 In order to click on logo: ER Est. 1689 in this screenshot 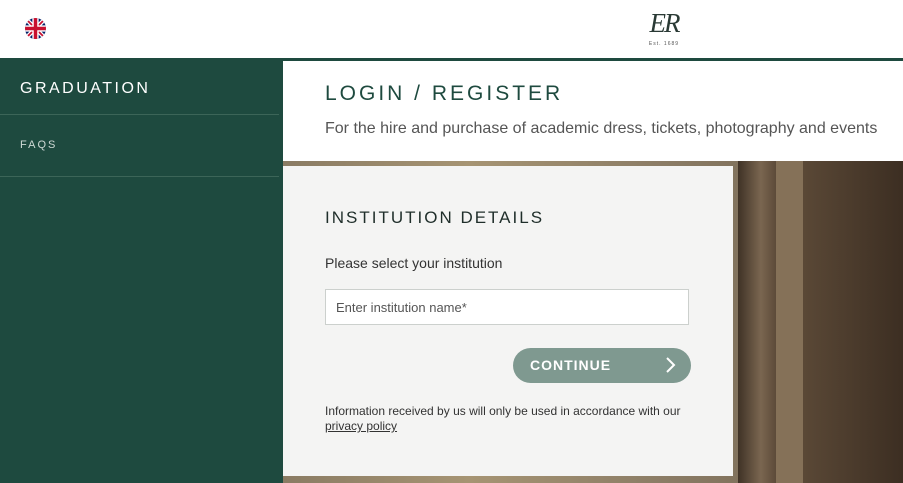, I will do `click(664, 29)`.